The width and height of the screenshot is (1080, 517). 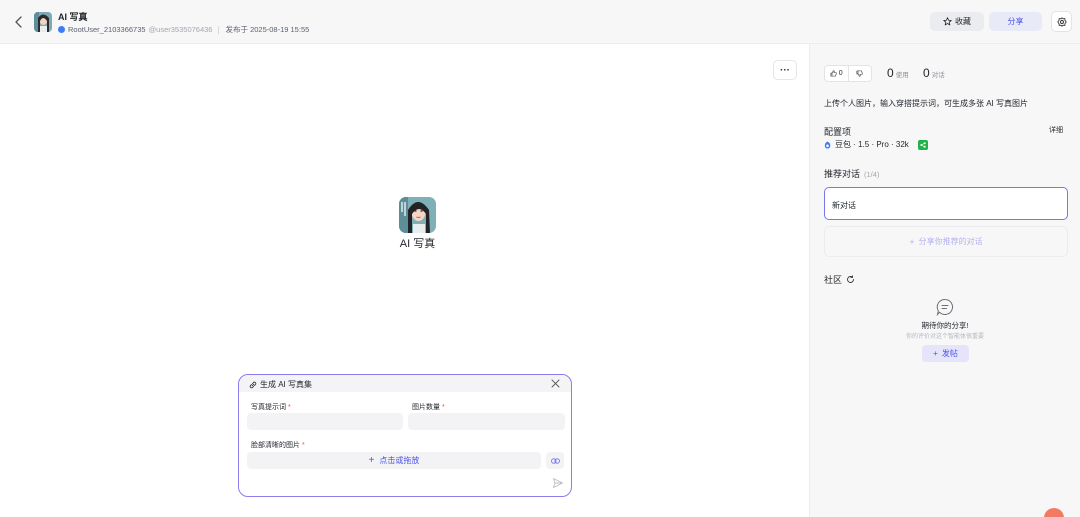 I want to click on doubao-model-icon, so click(x=827, y=144).